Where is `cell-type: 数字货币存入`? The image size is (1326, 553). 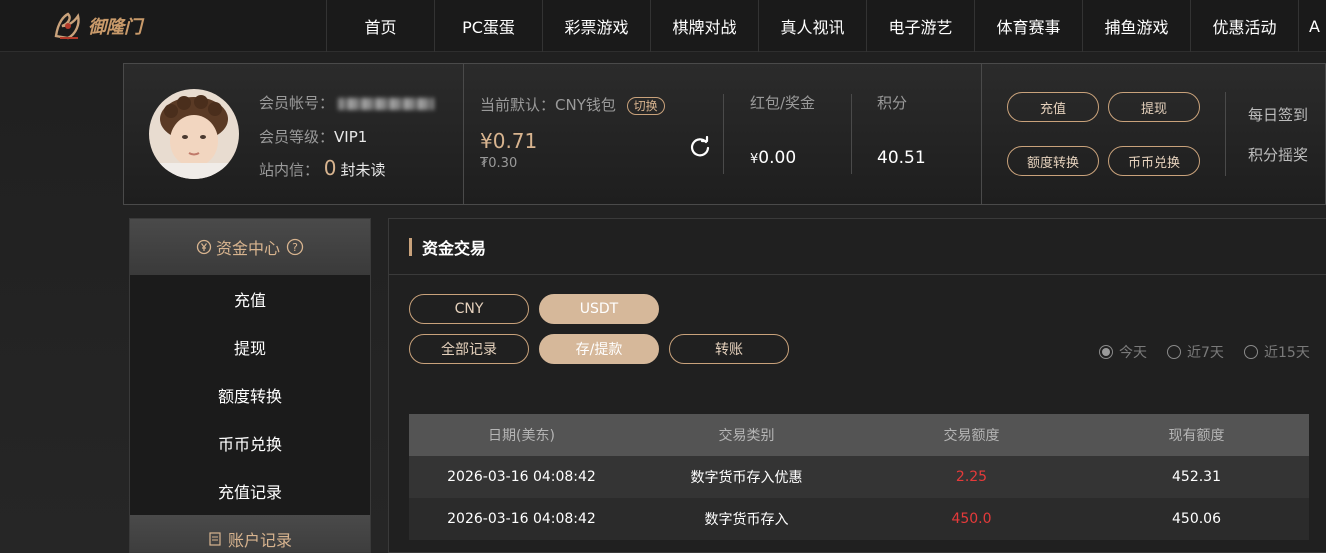 cell-type: 数字货币存入 is located at coordinates (746, 520).